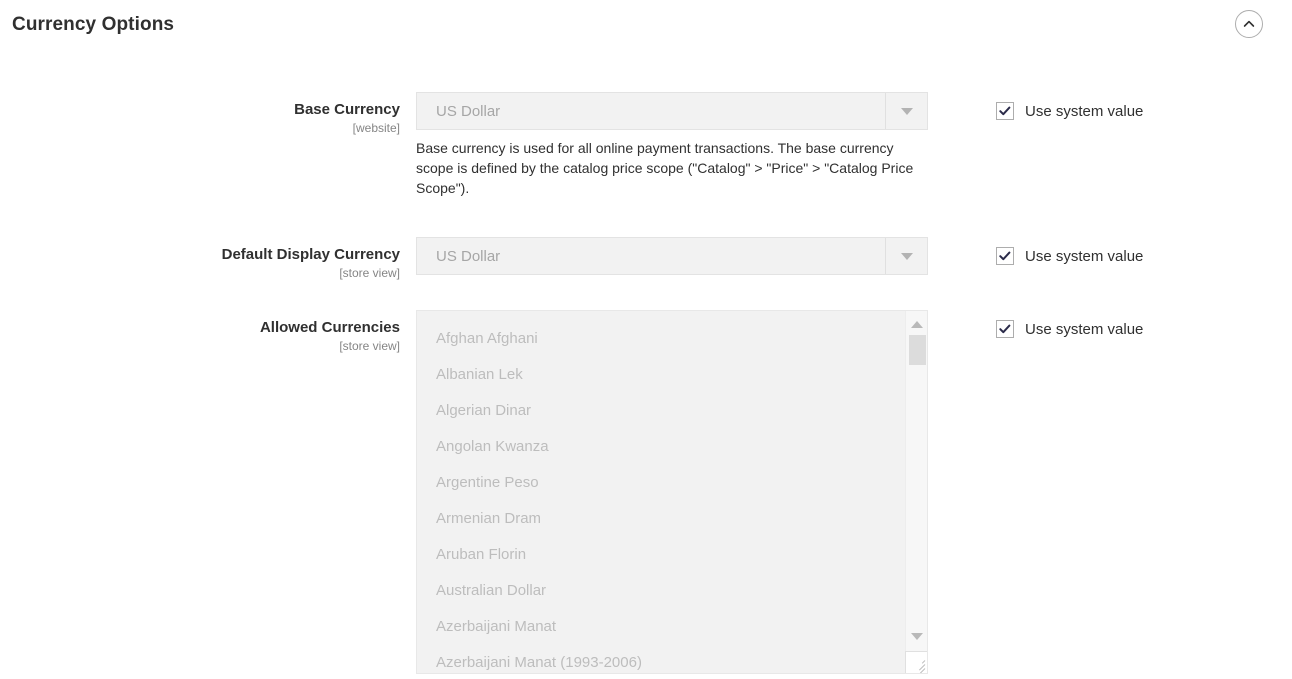 The image size is (1292, 679). What do you see at coordinates (329, 327) in the screenshot?
I see `field-label-allowed-currencies: Allowed Currencies` at bounding box center [329, 327].